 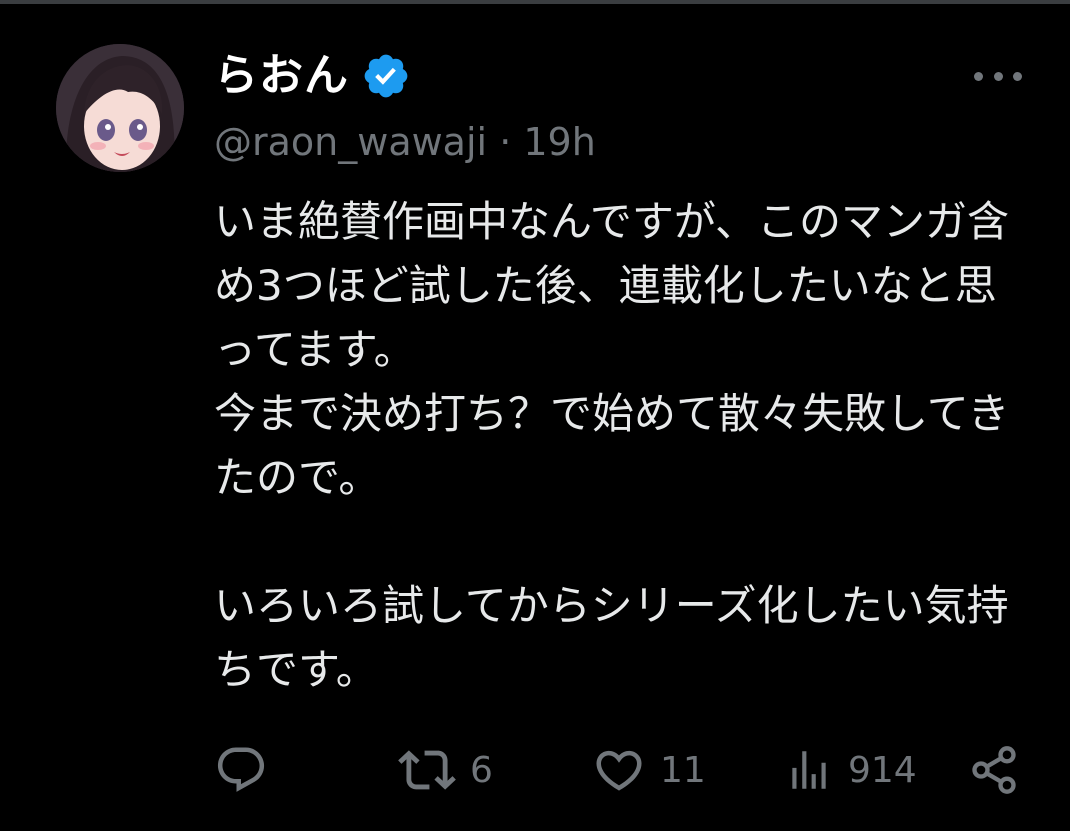 What do you see at coordinates (809, 770) in the screenshot?
I see `analytics-icon` at bounding box center [809, 770].